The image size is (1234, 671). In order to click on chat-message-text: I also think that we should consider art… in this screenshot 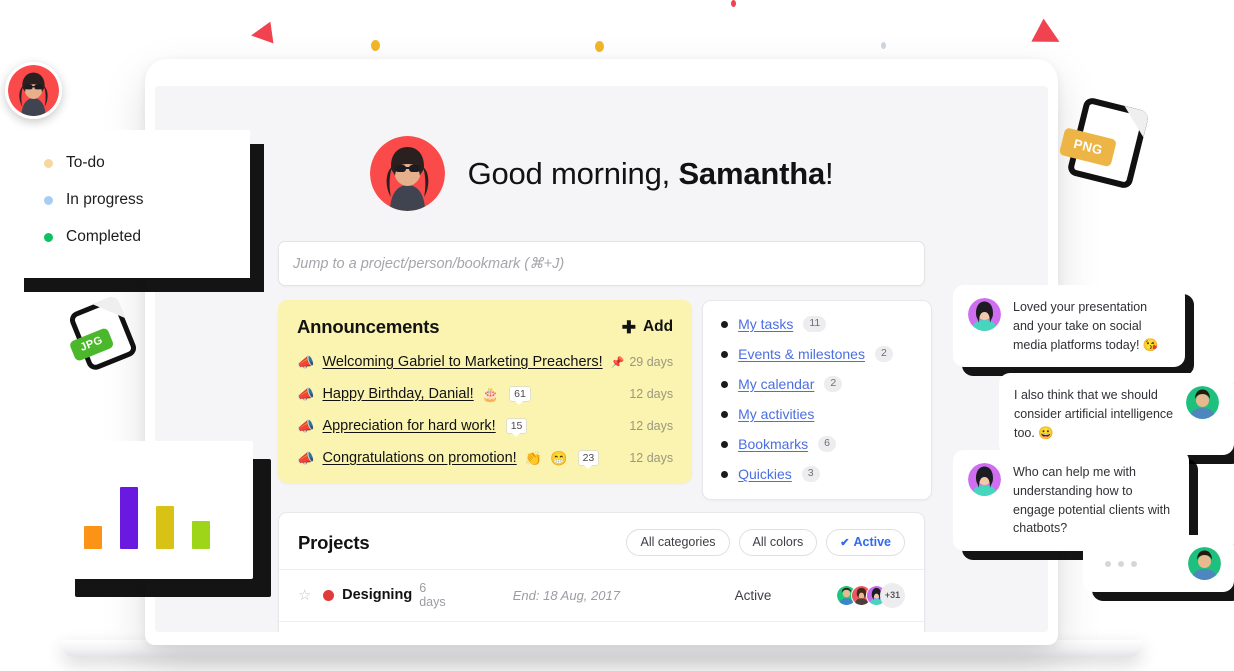, I will do `click(1094, 414)`.